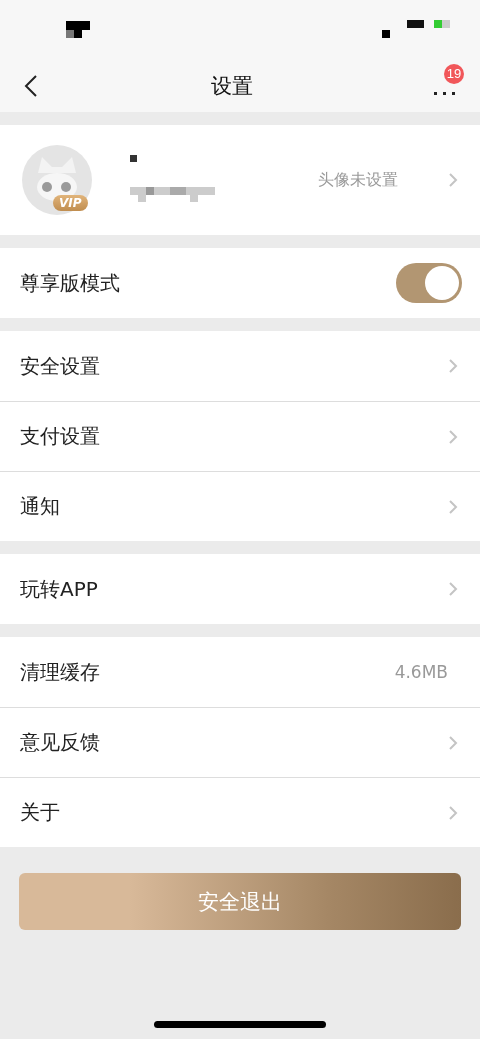  What do you see at coordinates (40, 506) in the screenshot?
I see `row-label: 通知` at bounding box center [40, 506].